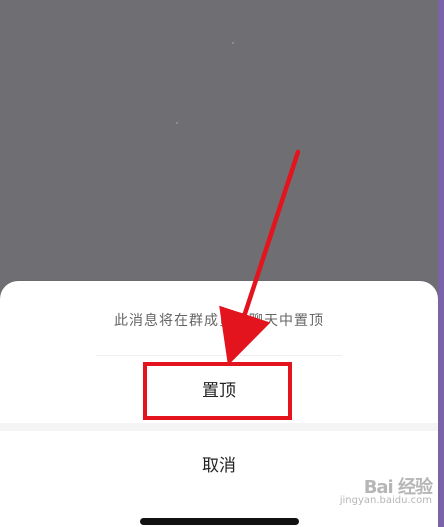  I want to click on dialog-message: 此消息将在群成员的聊天中置顶, so click(219, 321).